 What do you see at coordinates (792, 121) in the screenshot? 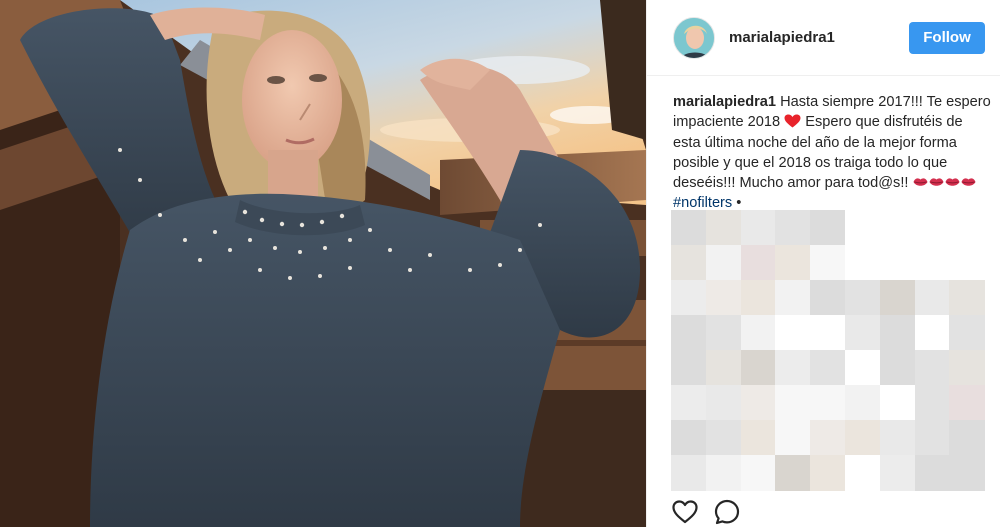
I see `red-heart-emoji-icon` at bounding box center [792, 121].